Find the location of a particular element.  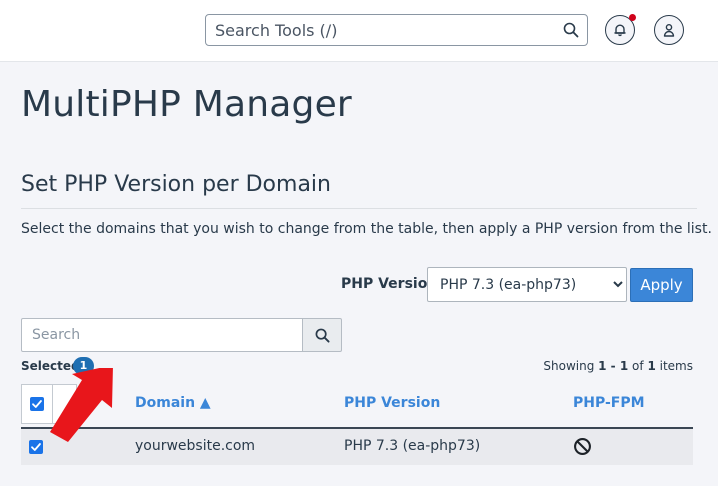

page-title: MultiPHP Manager is located at coordinates (186, 104).